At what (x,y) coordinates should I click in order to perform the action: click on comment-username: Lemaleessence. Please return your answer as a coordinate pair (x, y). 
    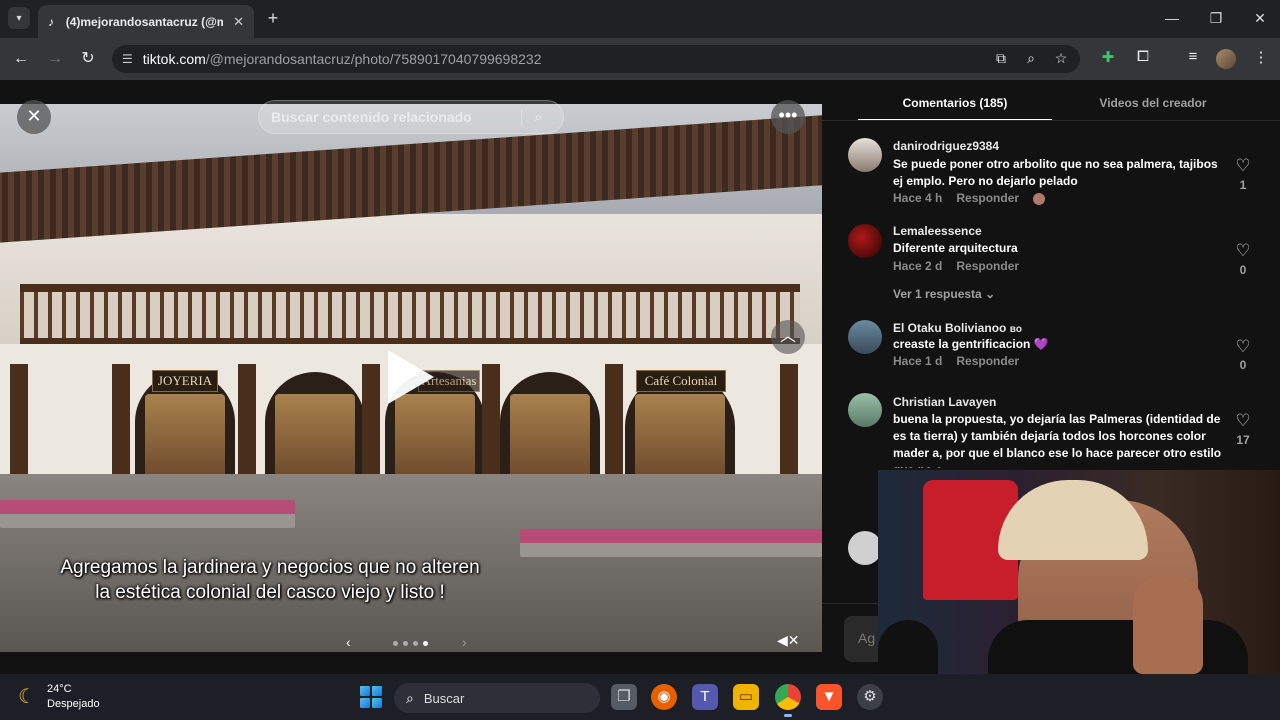
    Looking at the image, I should click on (937, 231).